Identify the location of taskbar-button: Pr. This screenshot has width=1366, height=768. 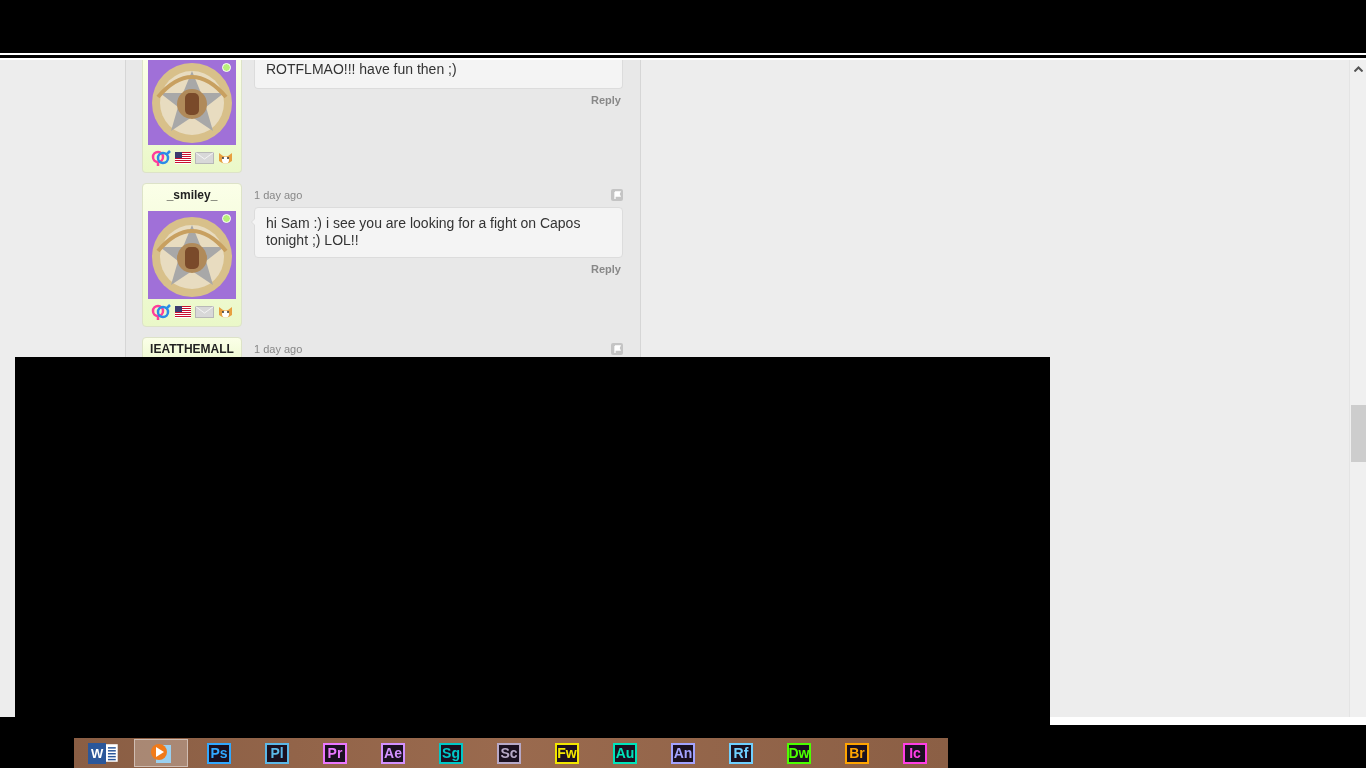
(335, 753).